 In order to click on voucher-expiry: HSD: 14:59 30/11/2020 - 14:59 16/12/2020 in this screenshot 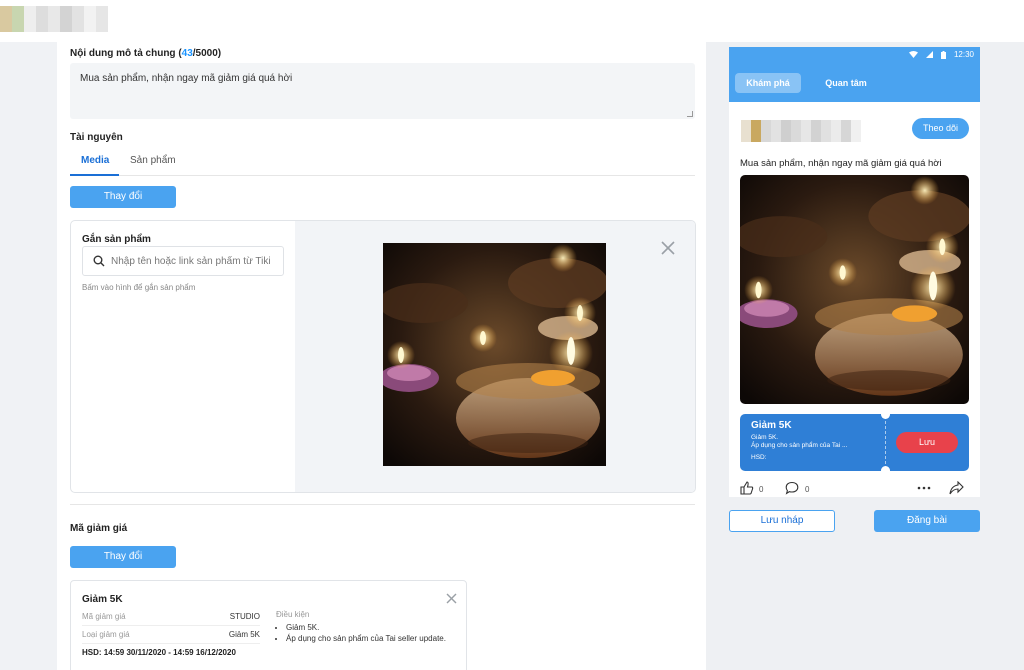, I will do `click(159, 652)`.